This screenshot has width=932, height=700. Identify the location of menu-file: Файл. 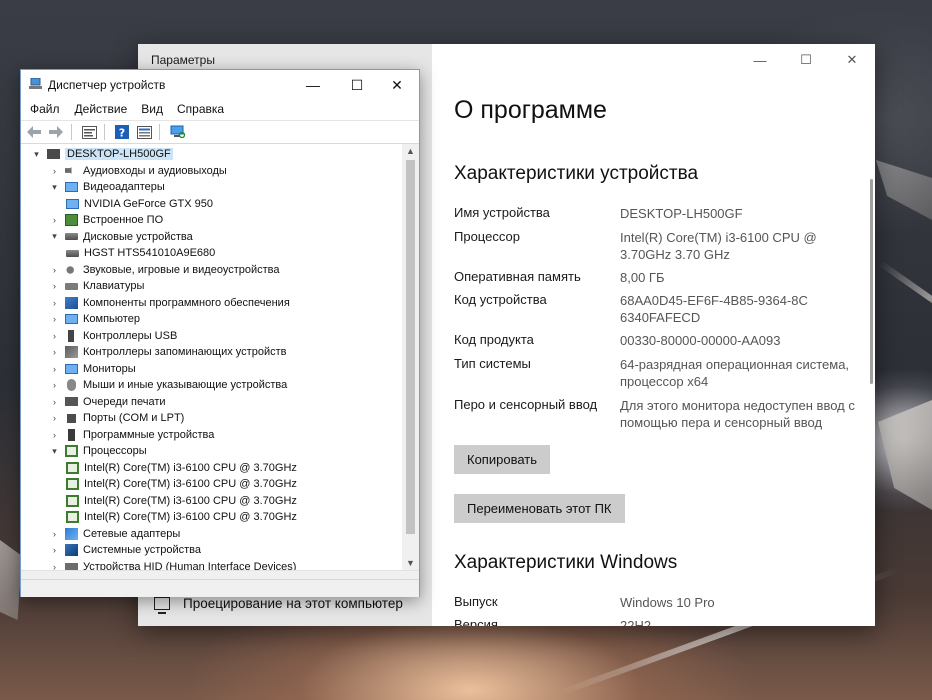
(40, 110).